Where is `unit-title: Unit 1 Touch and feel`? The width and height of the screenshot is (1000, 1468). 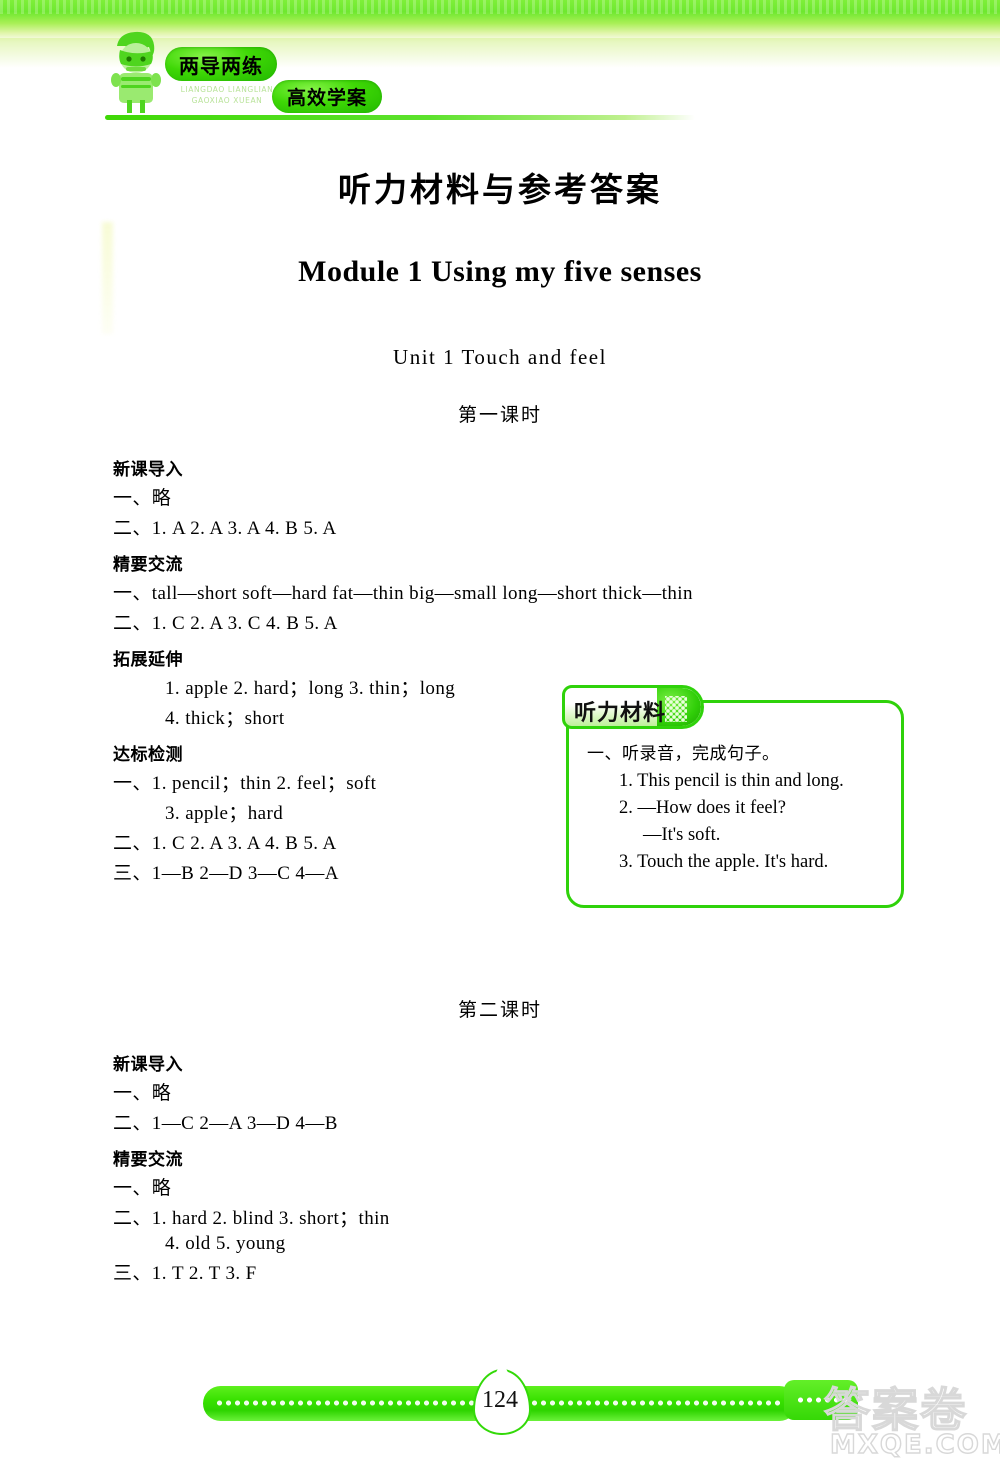
unit-title: Unit 1 Touch and feel is located at coordinates (500, 357).